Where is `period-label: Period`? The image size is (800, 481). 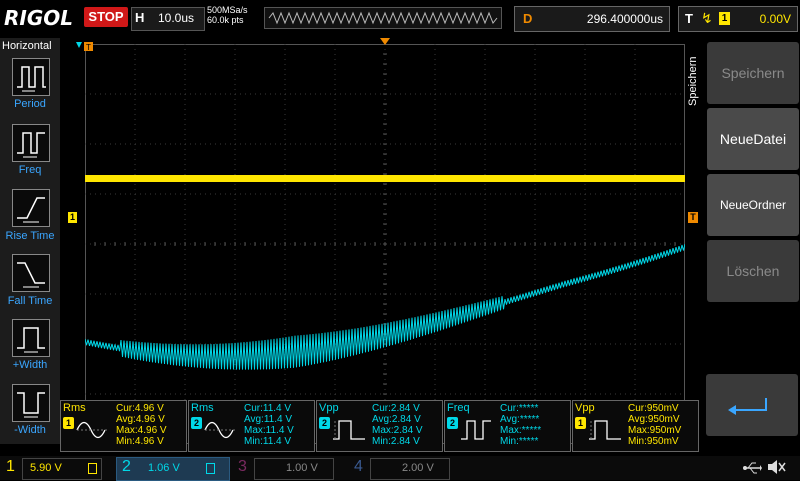 period-label: Period is located at coordinates (30, 104).